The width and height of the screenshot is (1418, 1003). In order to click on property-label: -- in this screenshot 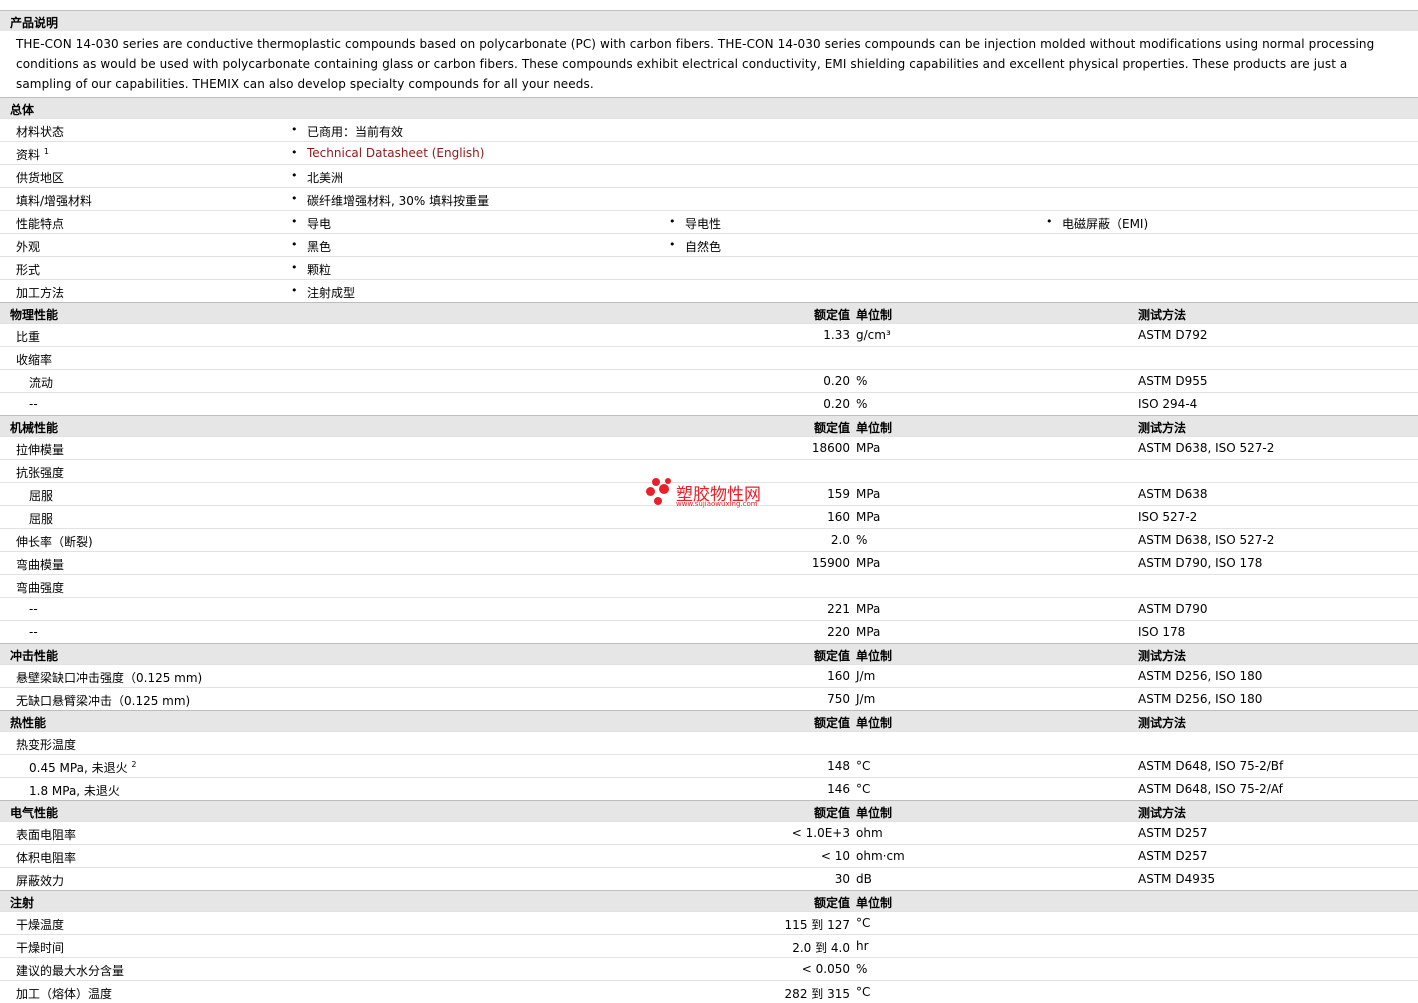, I will do `click(33, 632)`.